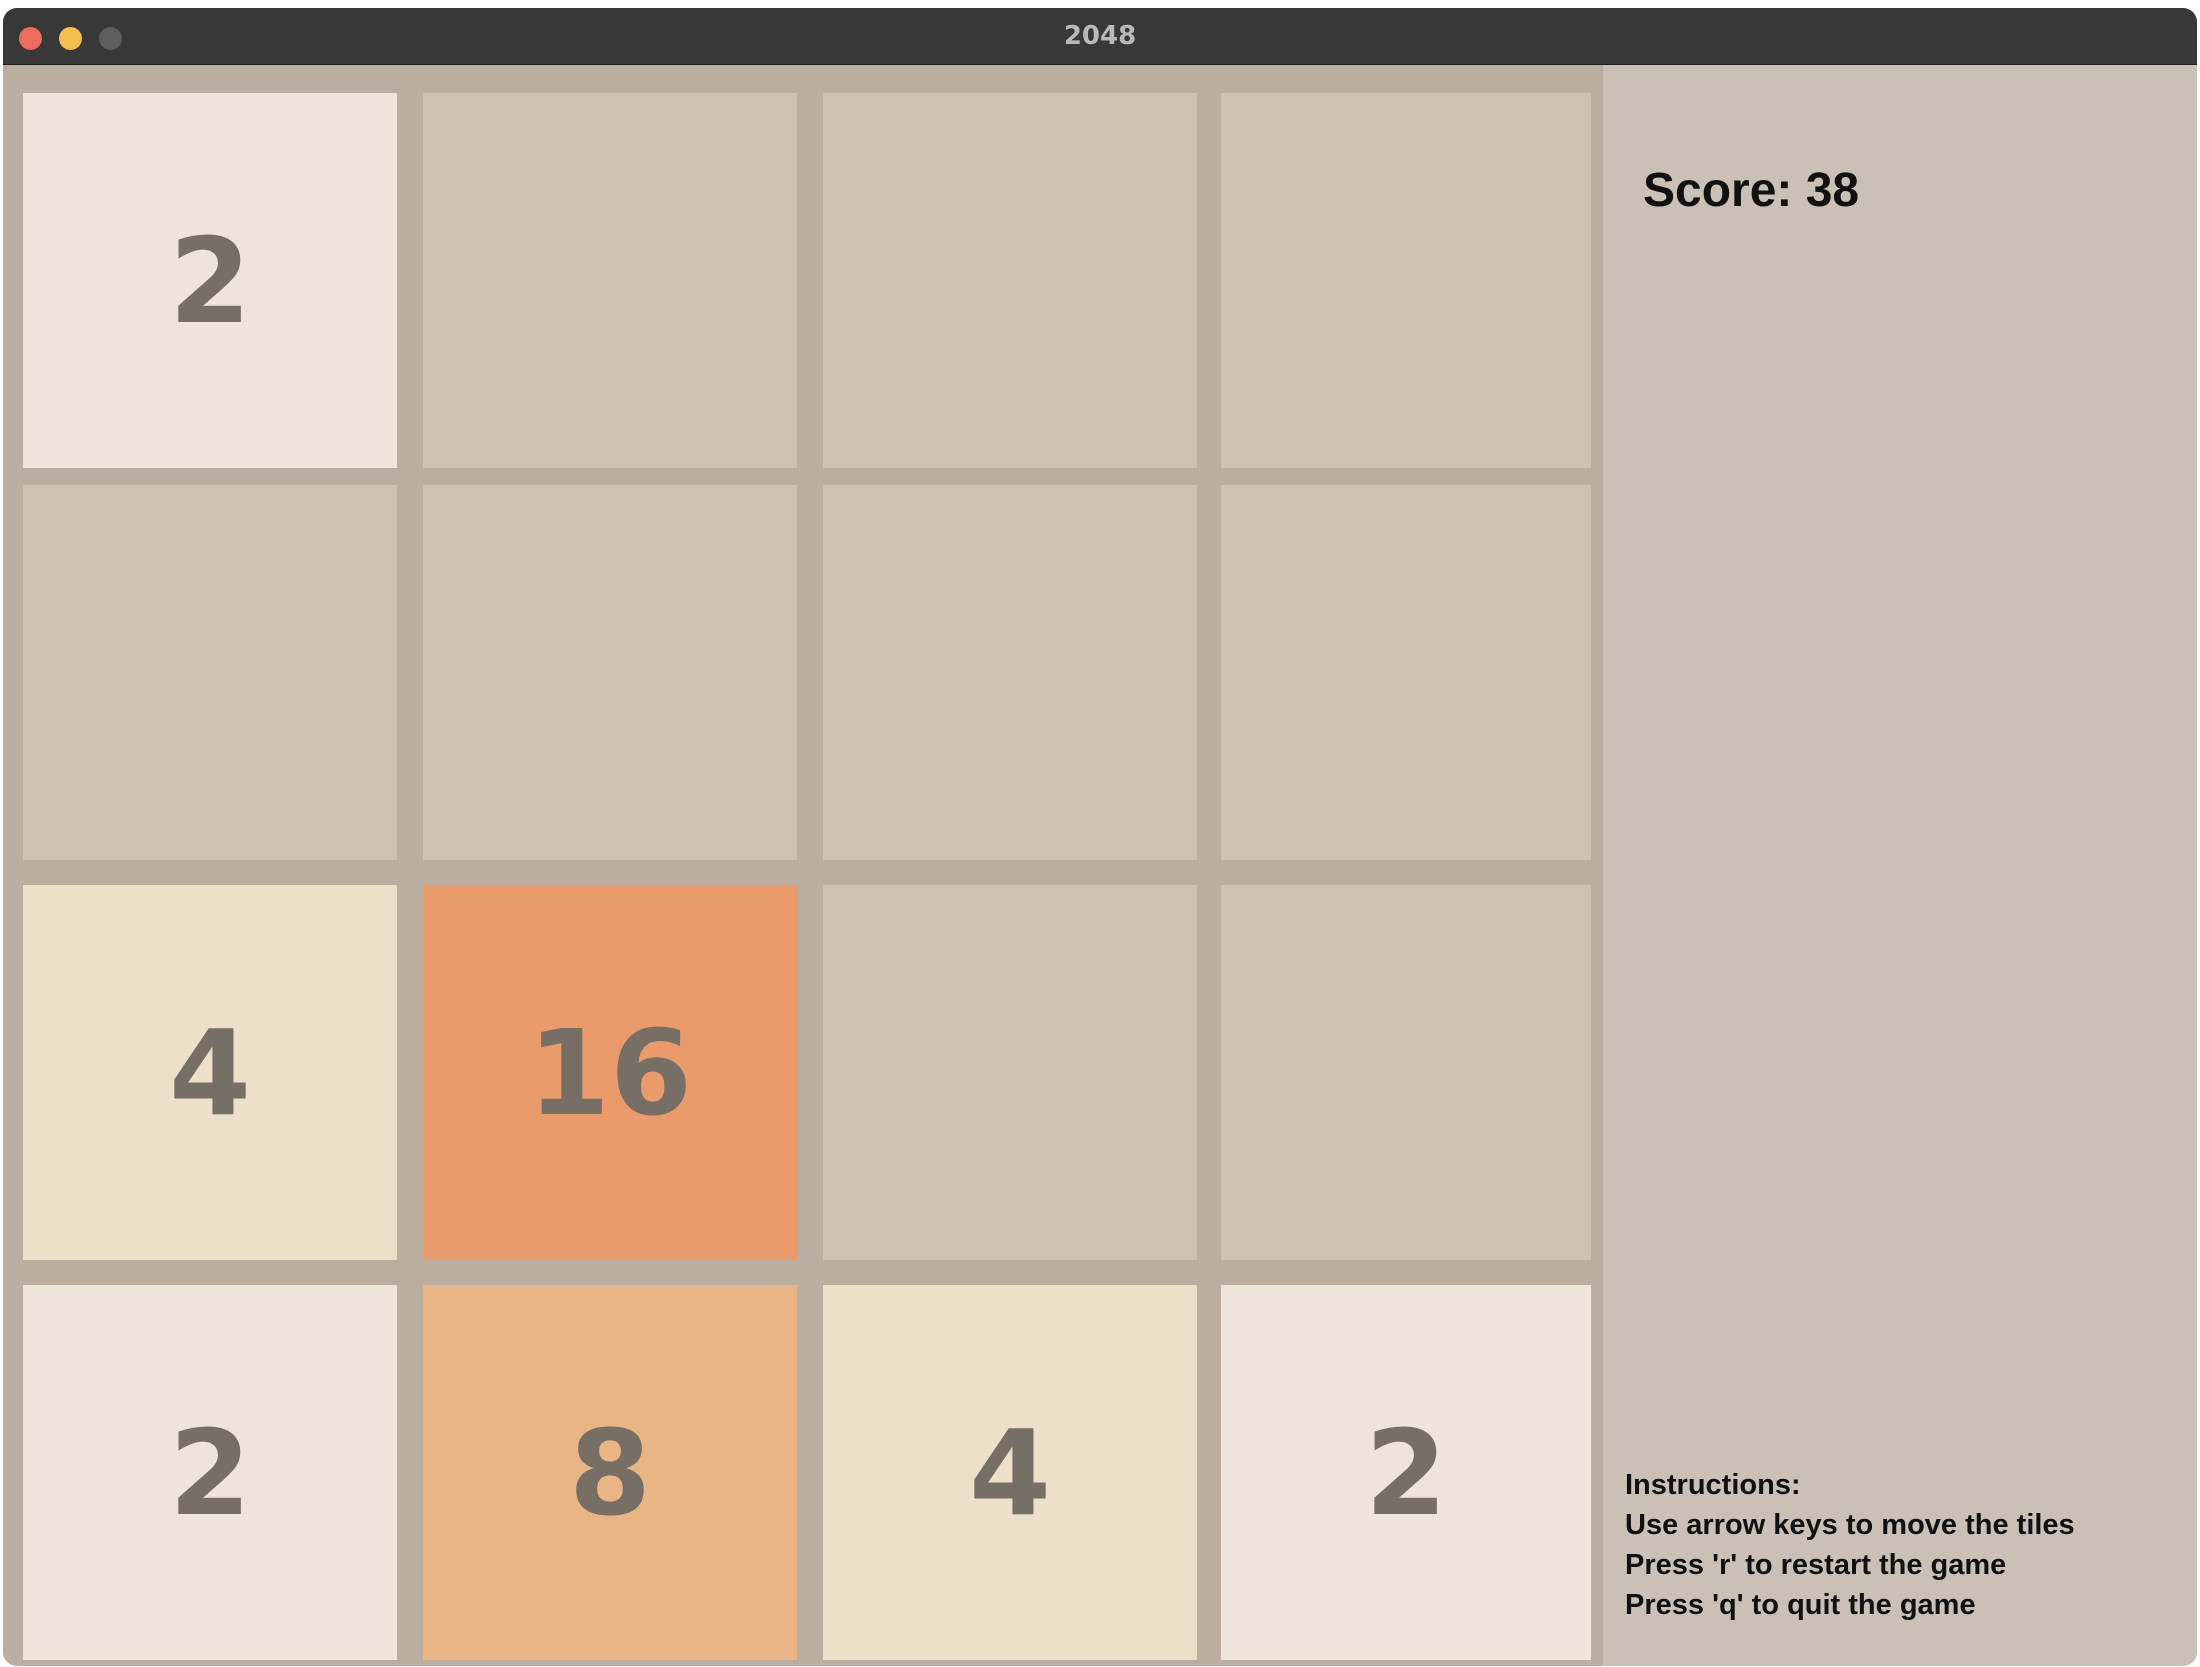  What do you see at coordinates (610, 1472) in the screenshot?
I see `tile-8: 8` at bounding box center [610, 1472].